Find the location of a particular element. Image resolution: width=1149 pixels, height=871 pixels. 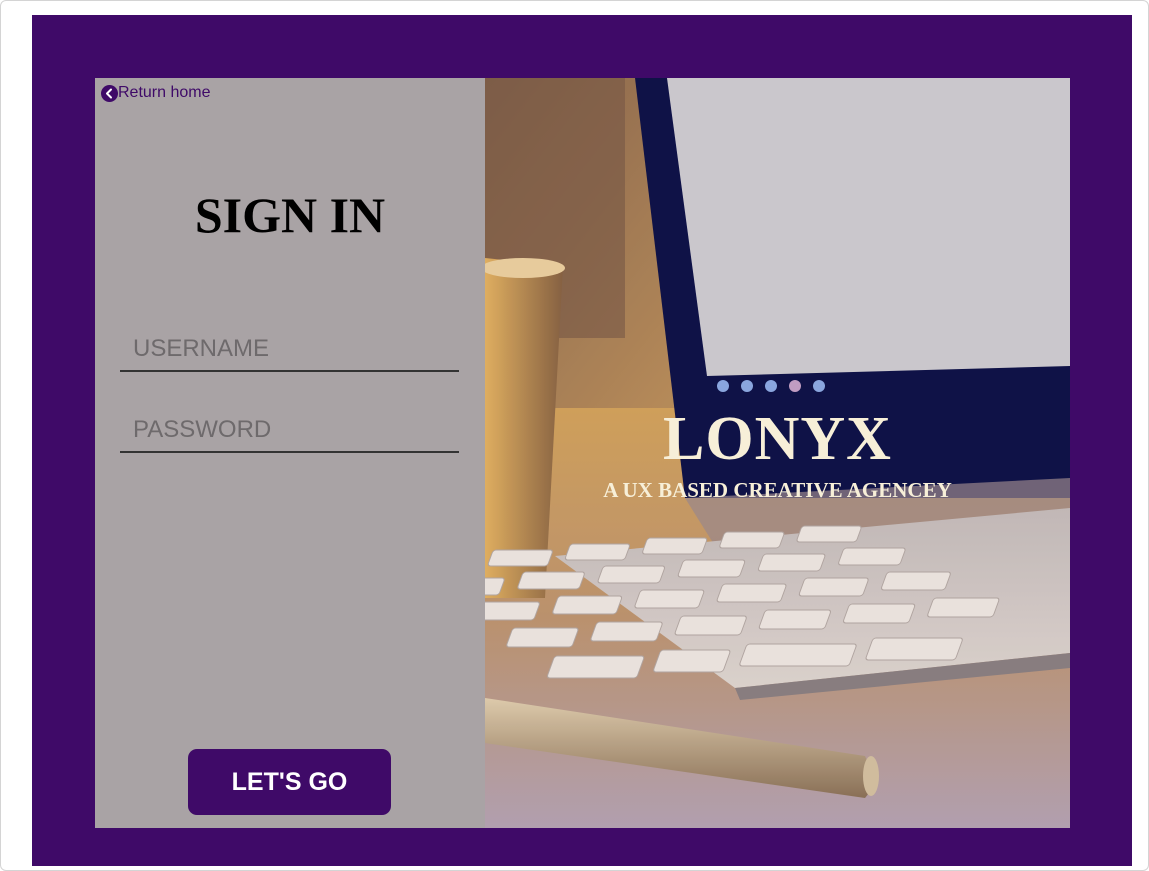

brand-tagline: A UX BASED CREATIVE AGENCEY is located at coordinates (777, 490).